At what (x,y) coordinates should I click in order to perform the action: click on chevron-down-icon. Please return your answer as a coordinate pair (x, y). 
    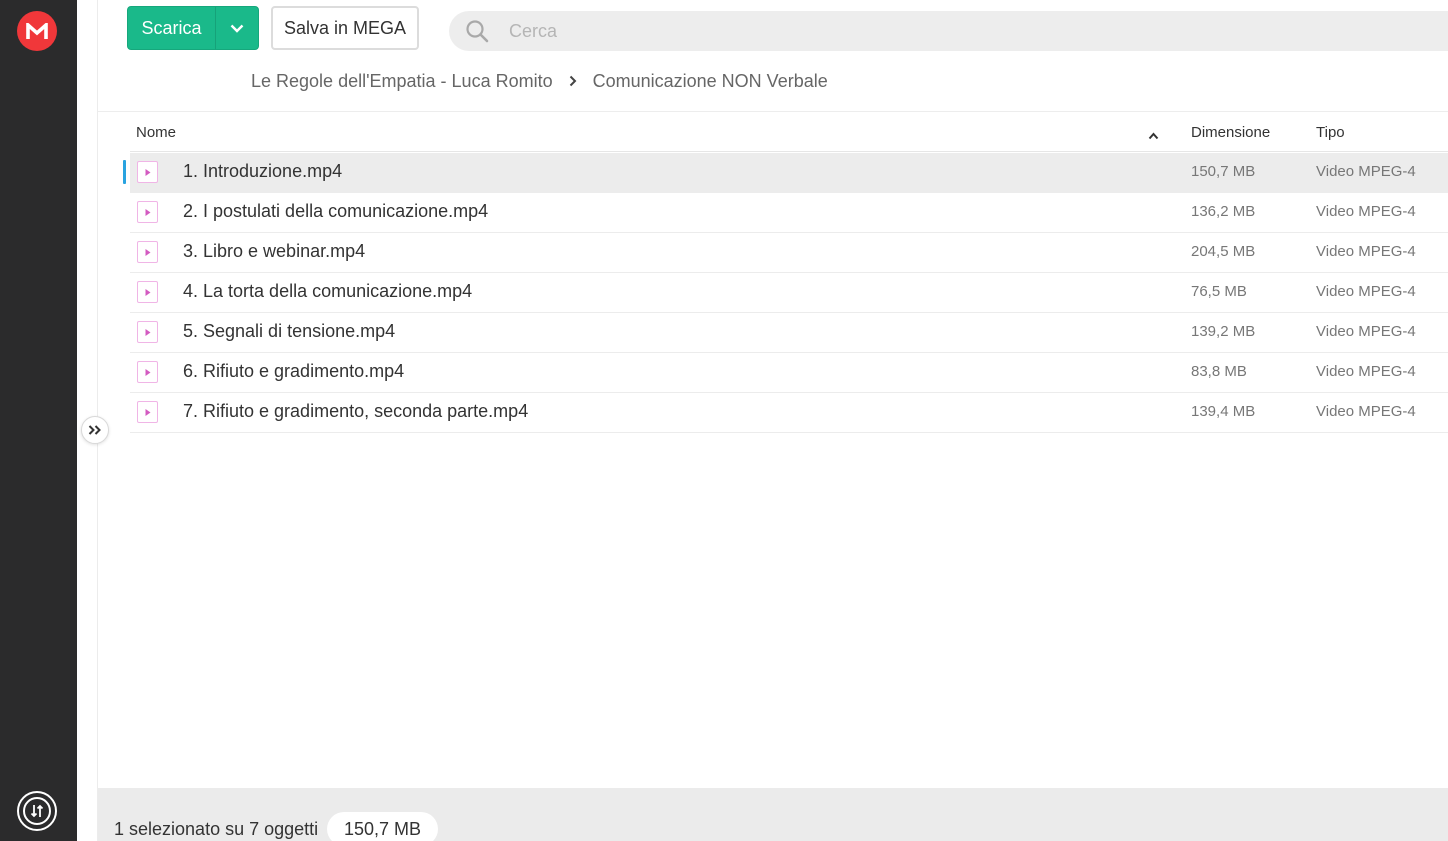
    Looking at the image, I should click on (237, 28).